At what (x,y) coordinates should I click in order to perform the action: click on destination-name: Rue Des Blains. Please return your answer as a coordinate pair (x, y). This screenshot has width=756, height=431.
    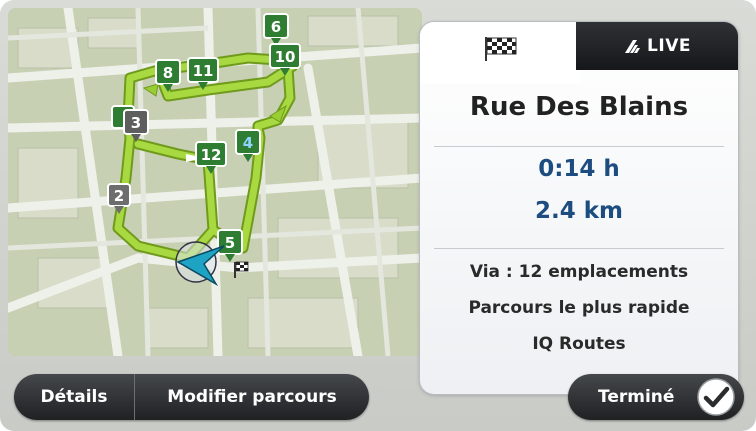
    Looking at the image, I should click on (579, 107).